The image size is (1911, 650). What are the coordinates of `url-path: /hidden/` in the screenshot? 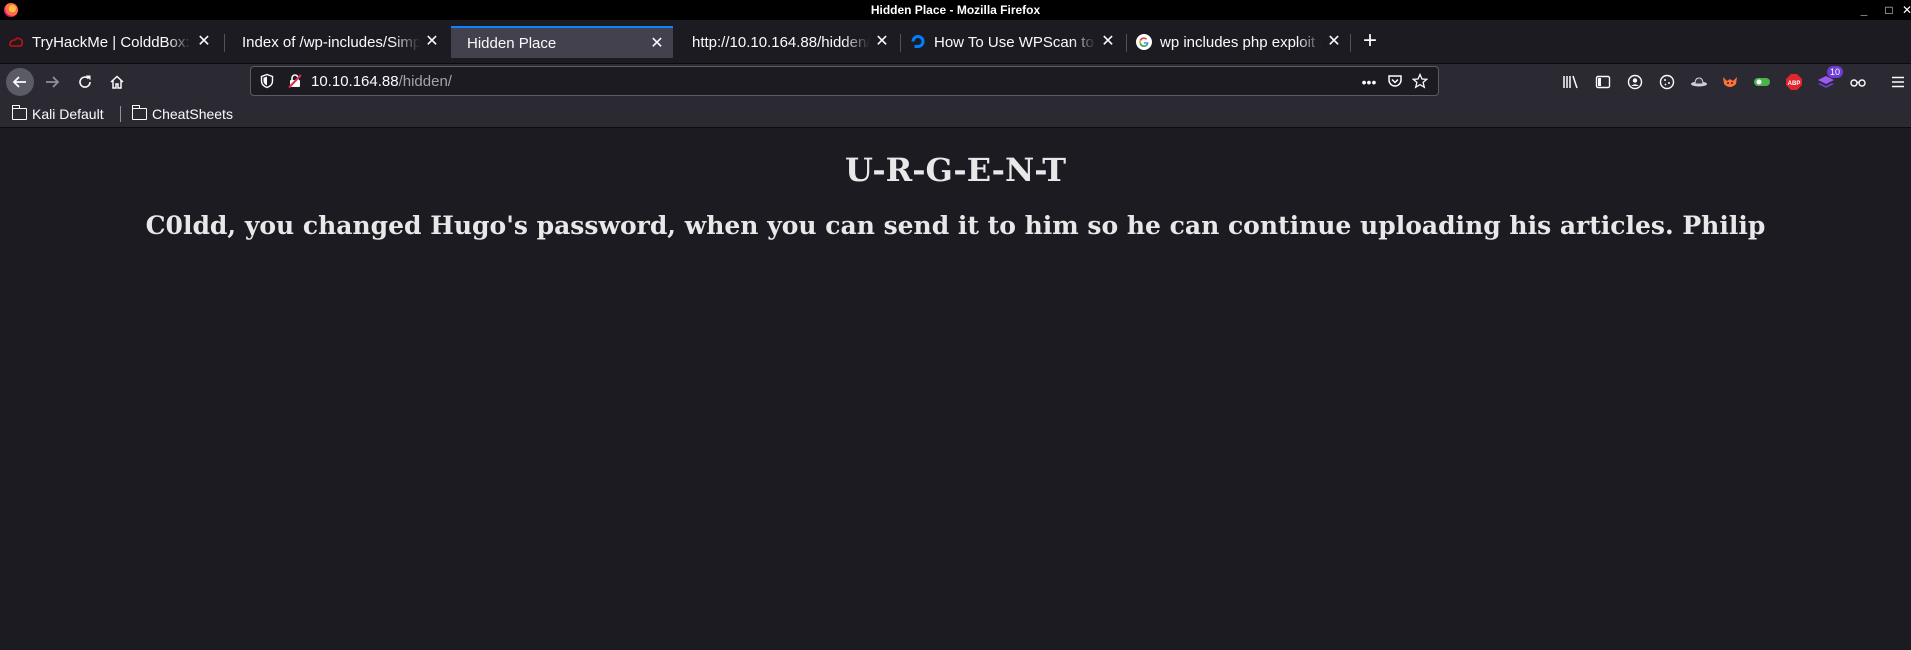 It's located at (425, 81).